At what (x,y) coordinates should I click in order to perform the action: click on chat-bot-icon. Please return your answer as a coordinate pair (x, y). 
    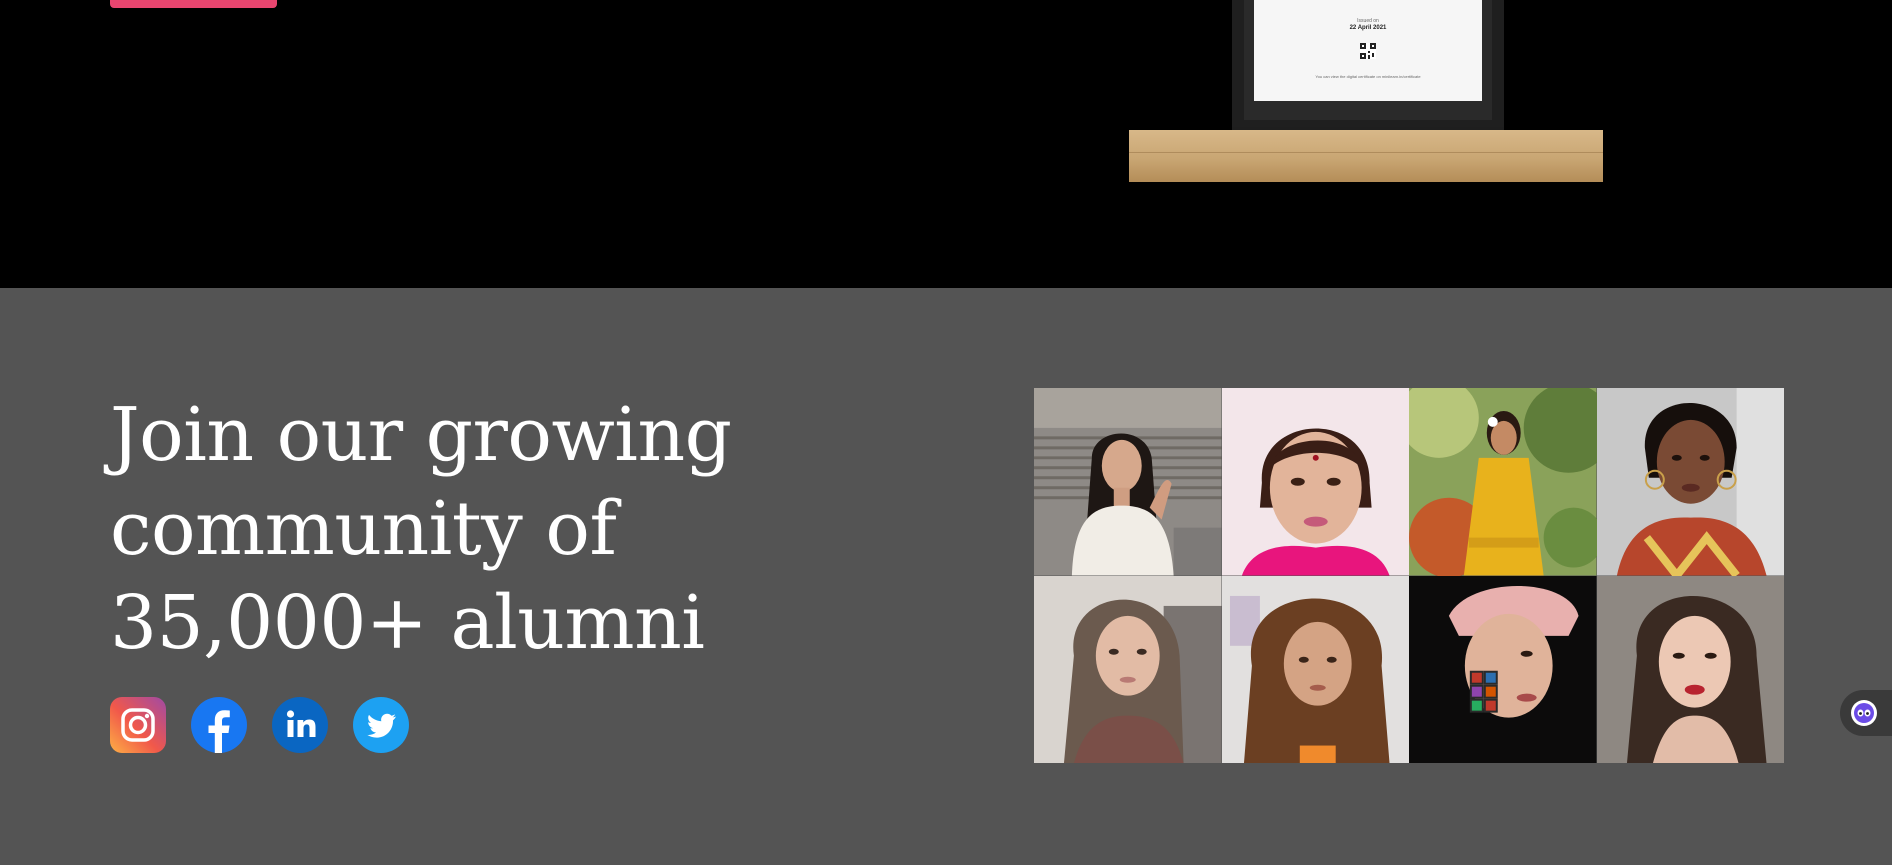
    Looking at the image, I should click on (1864, 713).